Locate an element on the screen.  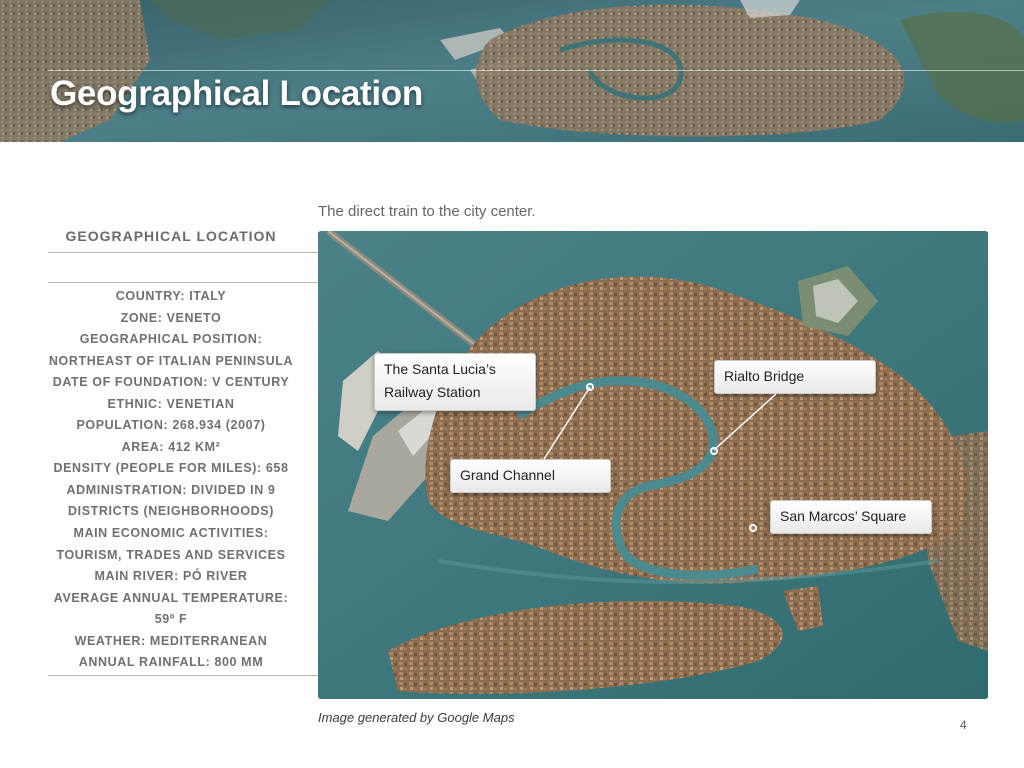
banner-rule is located at coordinates (536, 70).